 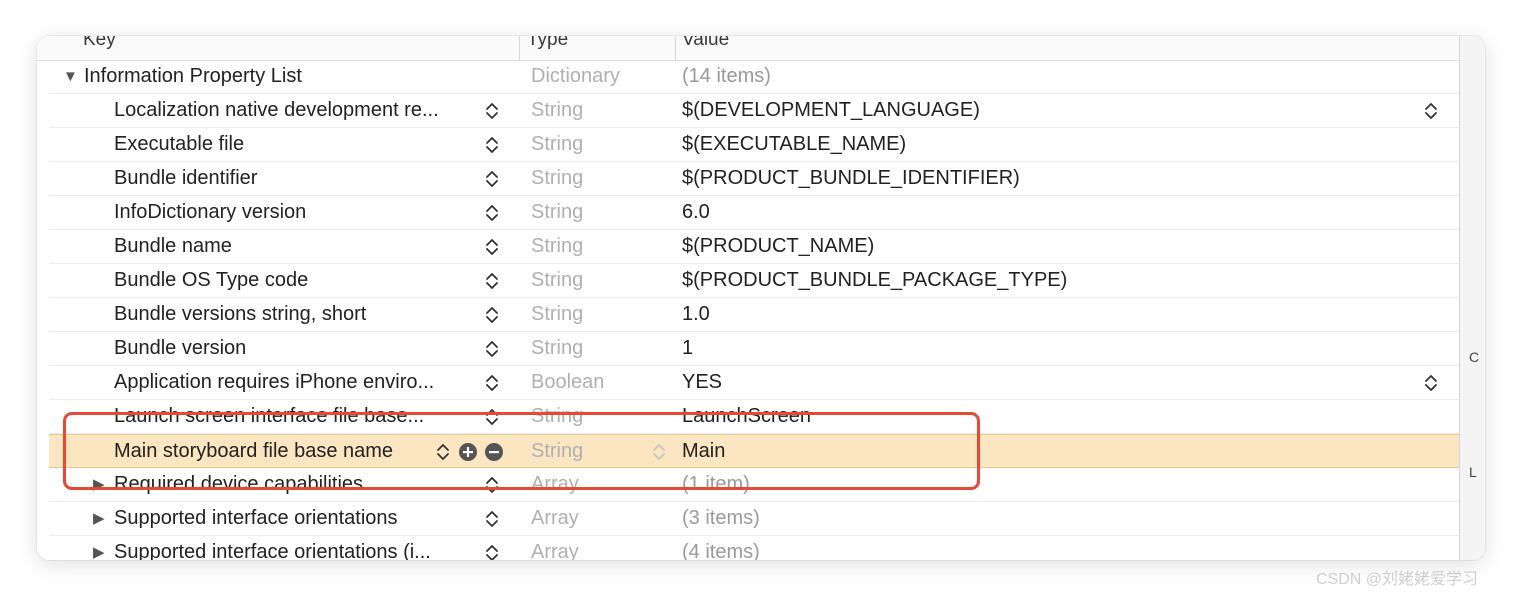 What do you see at coordinates (210, 212) in the screenshot?
I see `row-key: InfoDictionary version` at bounding box center [210, 212].